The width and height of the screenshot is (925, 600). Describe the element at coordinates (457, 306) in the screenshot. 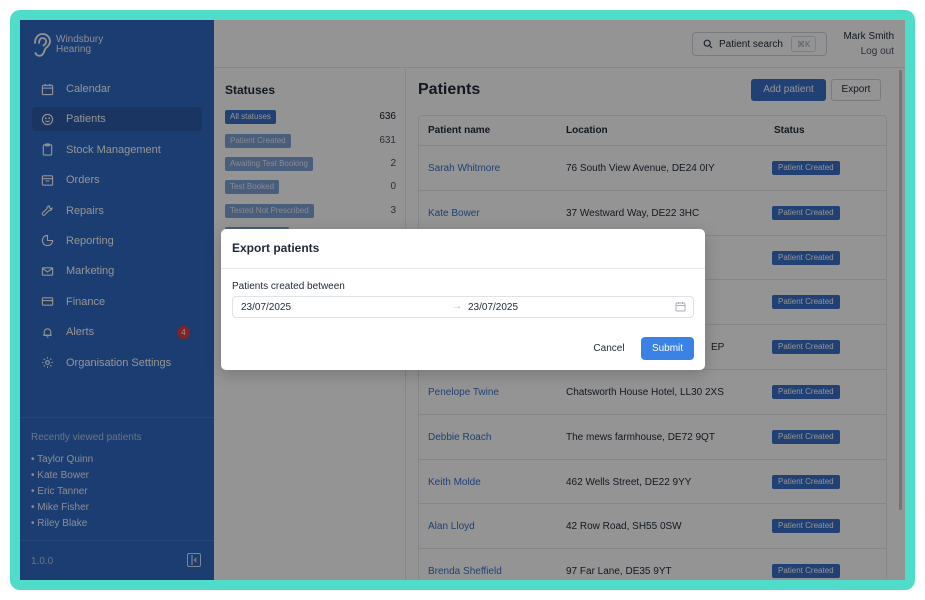

I see `range-arrow-icon: →` at that location.